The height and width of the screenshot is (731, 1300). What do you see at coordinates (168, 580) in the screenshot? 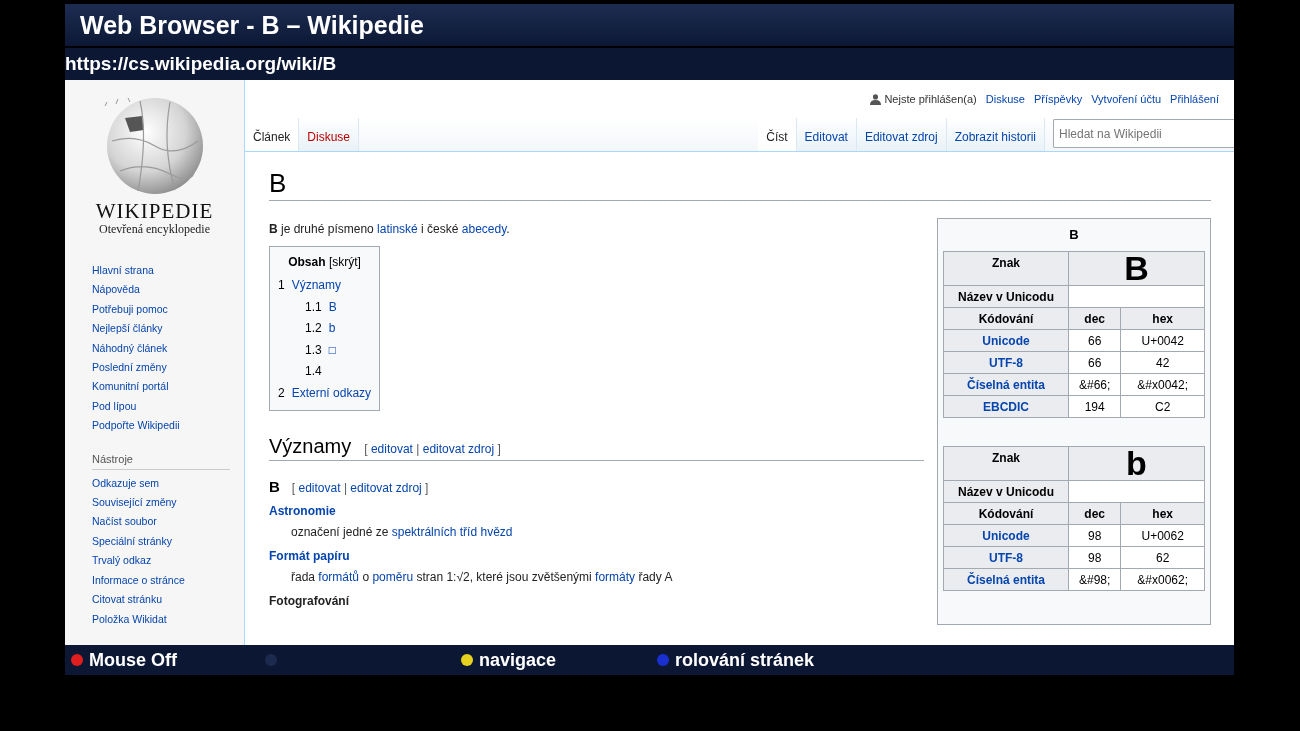
I see `sidebar-link: Informace o stránce` at bounding box center [168, 580].